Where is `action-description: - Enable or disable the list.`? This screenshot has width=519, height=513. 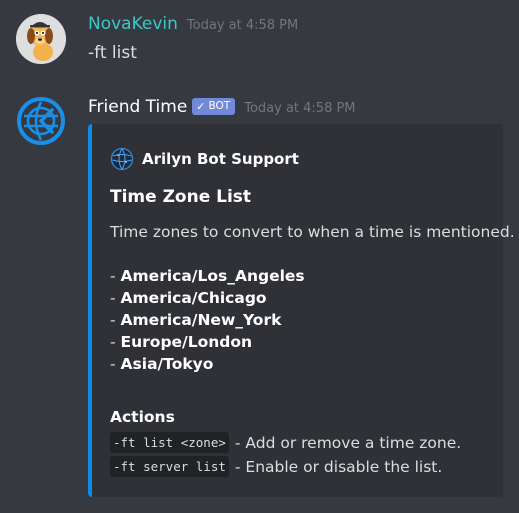
action-description: - Enable or disable the list. is located at coordinates (338, 466).